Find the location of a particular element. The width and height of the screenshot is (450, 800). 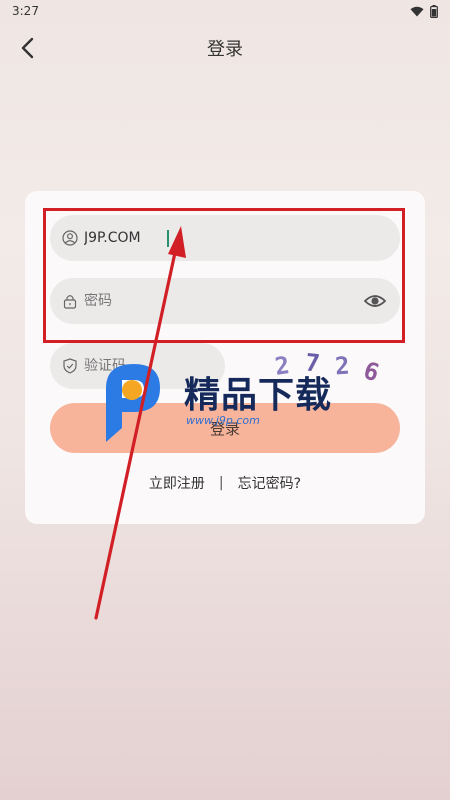

annotation-highlight-box is located at coordinates (224, 275).